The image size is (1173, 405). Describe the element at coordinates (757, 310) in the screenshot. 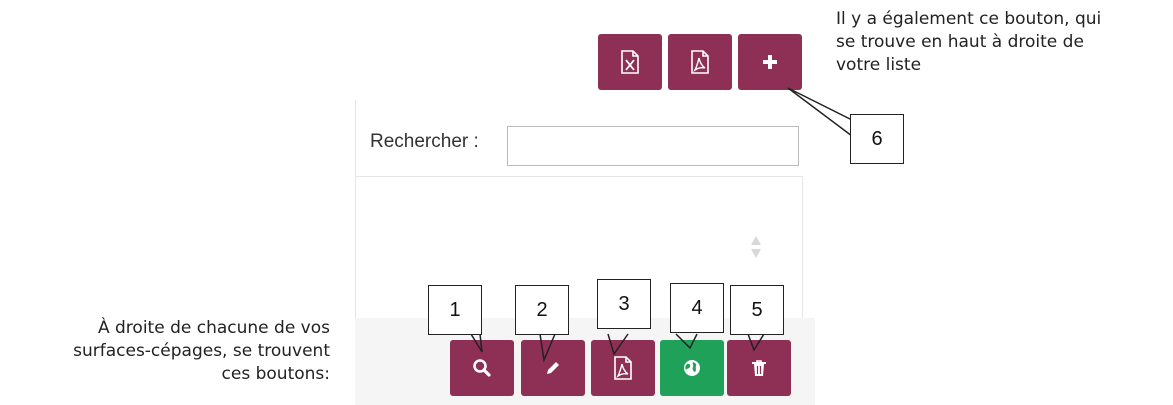

I see `callout-5: 5` at that location.